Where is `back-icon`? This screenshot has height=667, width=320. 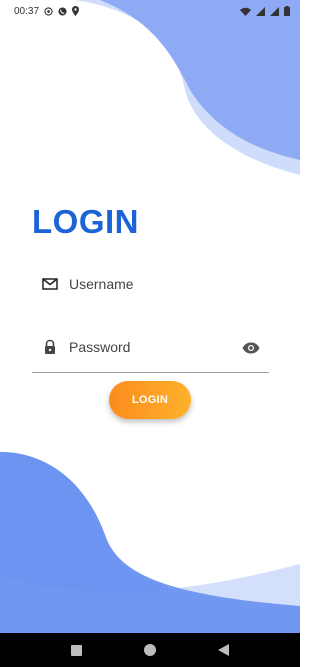 back-icon is located at coordinates (224, 650).